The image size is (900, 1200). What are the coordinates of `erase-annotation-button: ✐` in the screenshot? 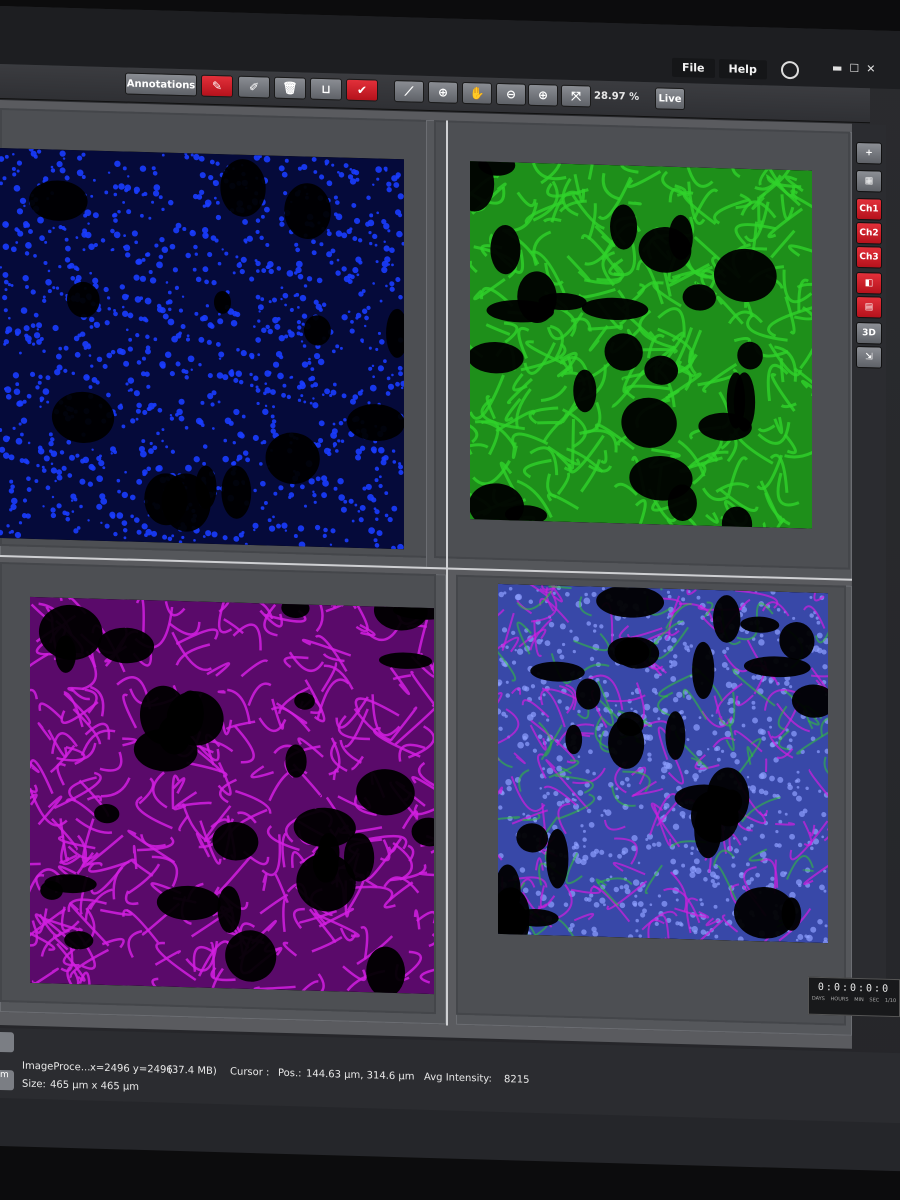 It's located at (254, 87).